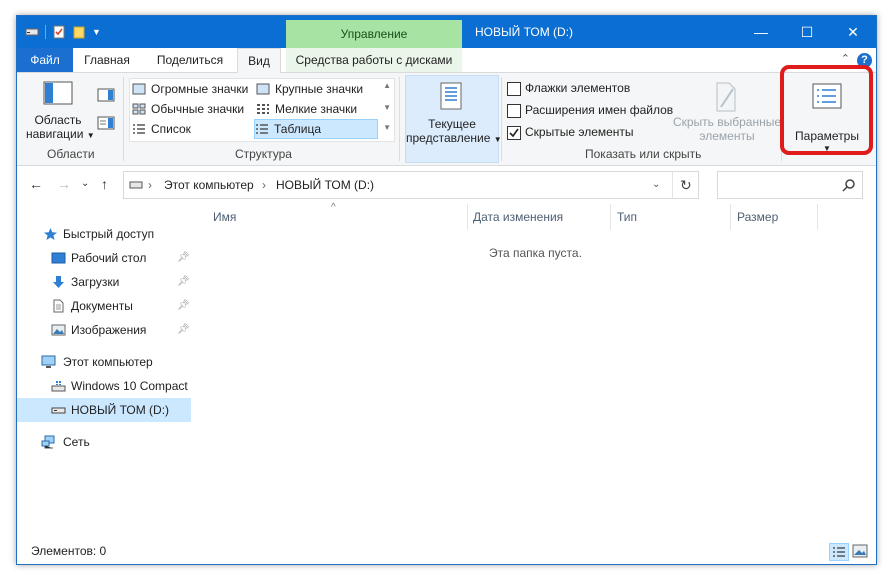 Image resolution: width=891 pixels, height=578 pixels. What do you see at coordinates (96, 32) in the screenshot?
I see `quick-access-dropdown-icon: ▼` at bounding box center [96, 32].